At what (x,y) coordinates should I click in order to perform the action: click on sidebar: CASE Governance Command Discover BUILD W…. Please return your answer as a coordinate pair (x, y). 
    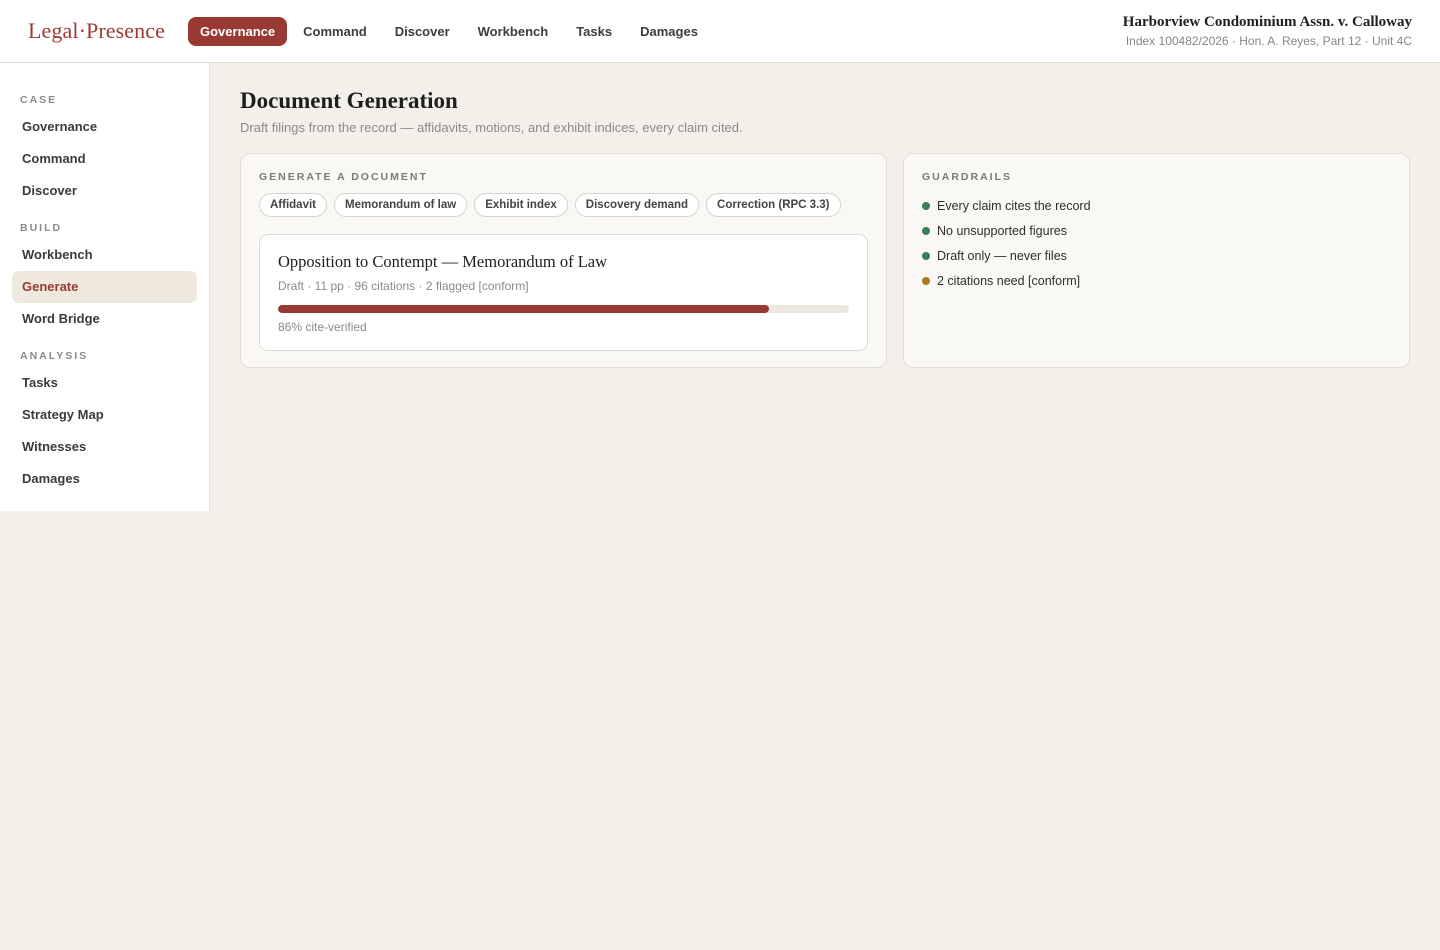
    Looking at the image, I should click on (105, 287).